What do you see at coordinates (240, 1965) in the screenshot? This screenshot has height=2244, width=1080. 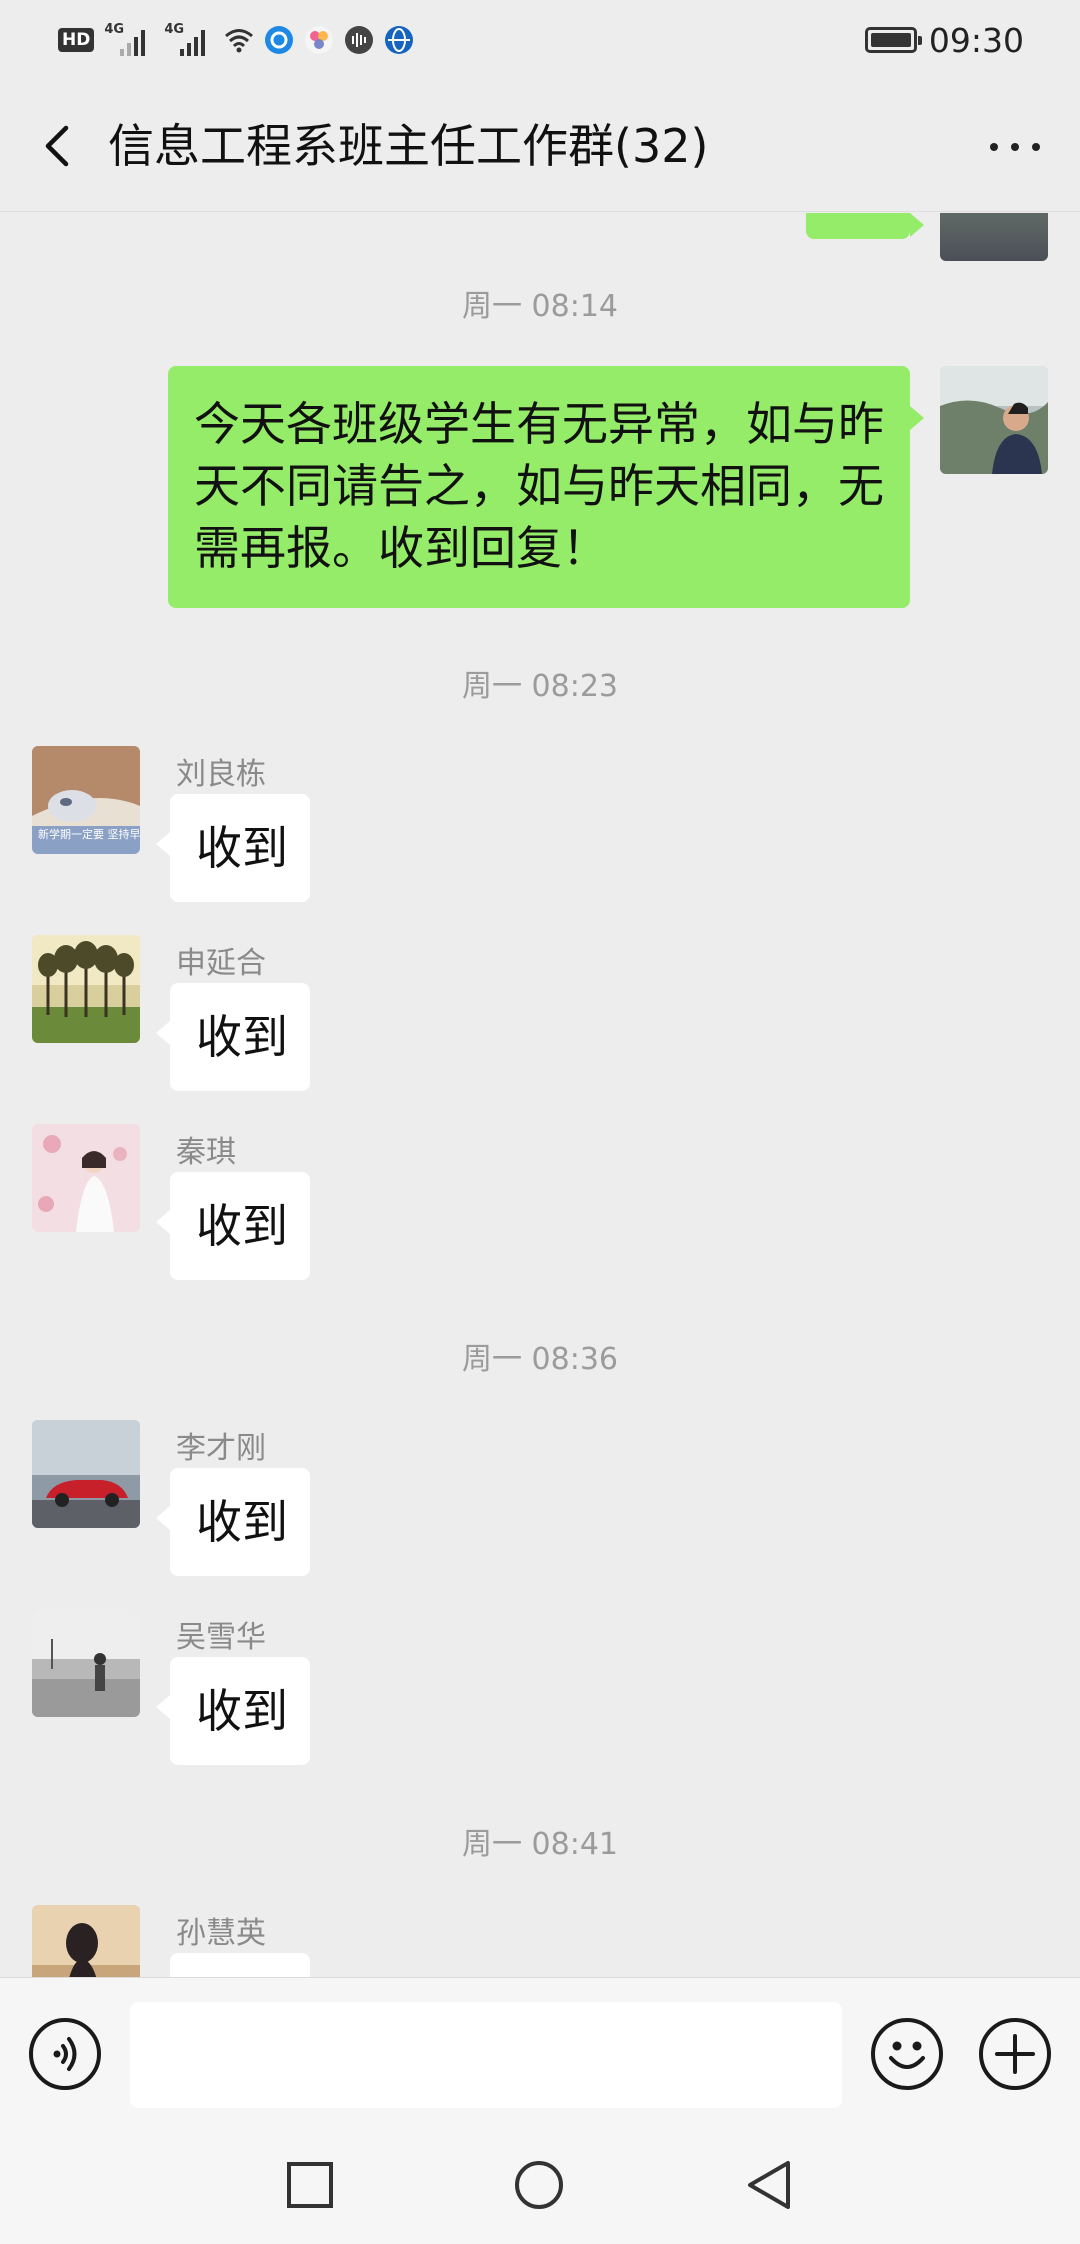 I see `incoming-message-bubble` at bounding box center [240, 1965].